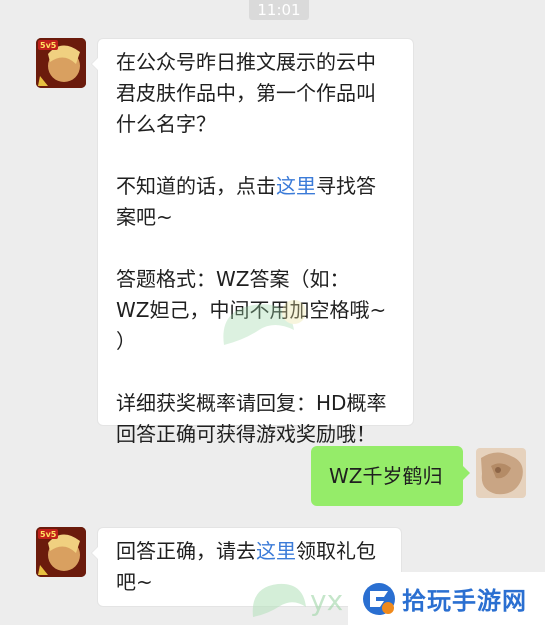  What do you see at coordinates (246, 93) in the screenshot?
I see `message-text: 君皮肤作品中，第一个作品叫` at bounding box center [246, 93].